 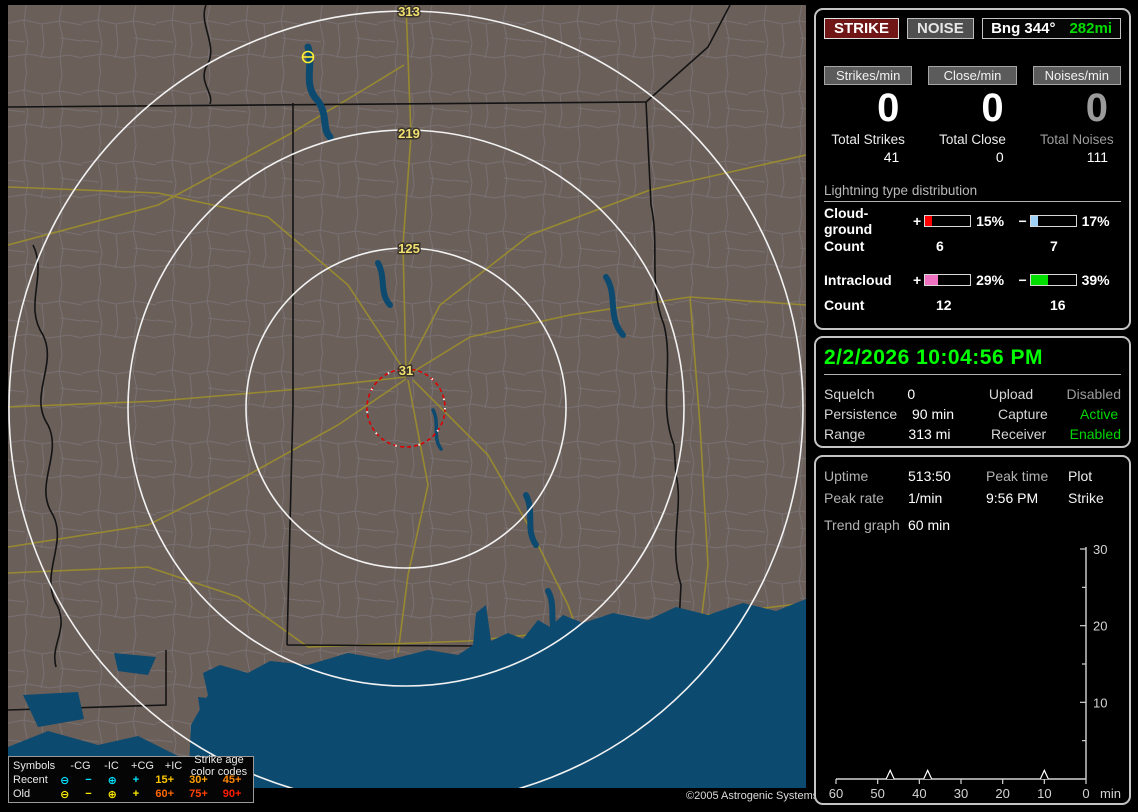 I want to click on status-row: Squelch 0 Upload Disabled, so click(x=972, y=394).